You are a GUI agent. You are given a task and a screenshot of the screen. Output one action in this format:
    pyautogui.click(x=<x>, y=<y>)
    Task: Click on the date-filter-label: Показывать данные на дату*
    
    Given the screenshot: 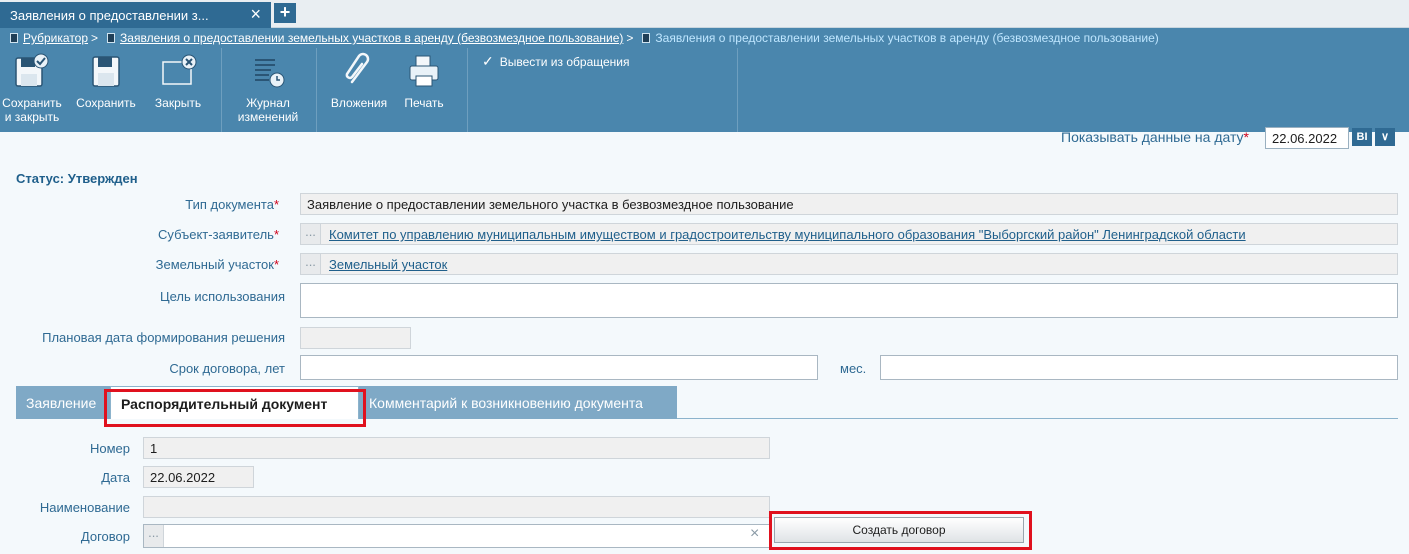 What is the action you would take?
    pyautogui.click(x=1155, y=137)
    